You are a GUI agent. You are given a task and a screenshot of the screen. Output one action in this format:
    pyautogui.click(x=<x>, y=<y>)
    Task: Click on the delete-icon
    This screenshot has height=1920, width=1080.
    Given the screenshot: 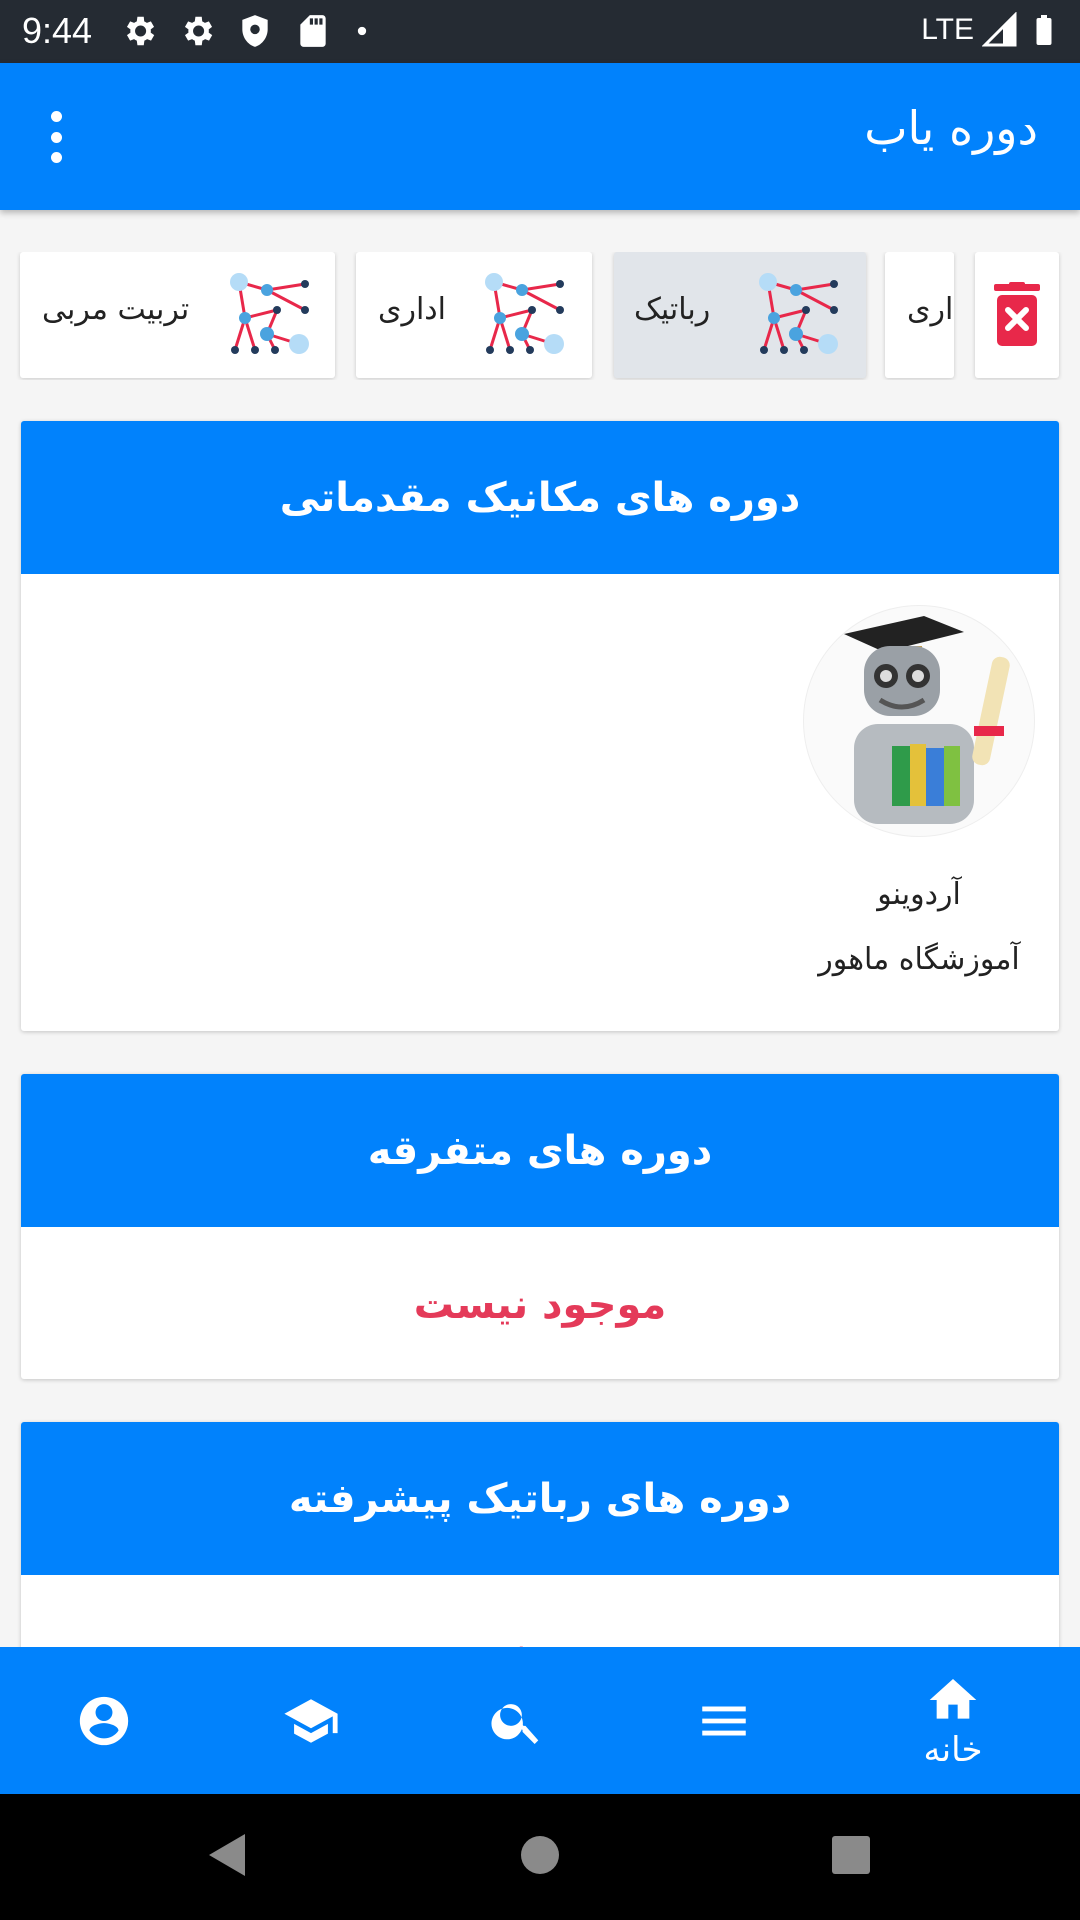 What is the action you would take?
    pyautogui.click(x=1017, y=314)
    